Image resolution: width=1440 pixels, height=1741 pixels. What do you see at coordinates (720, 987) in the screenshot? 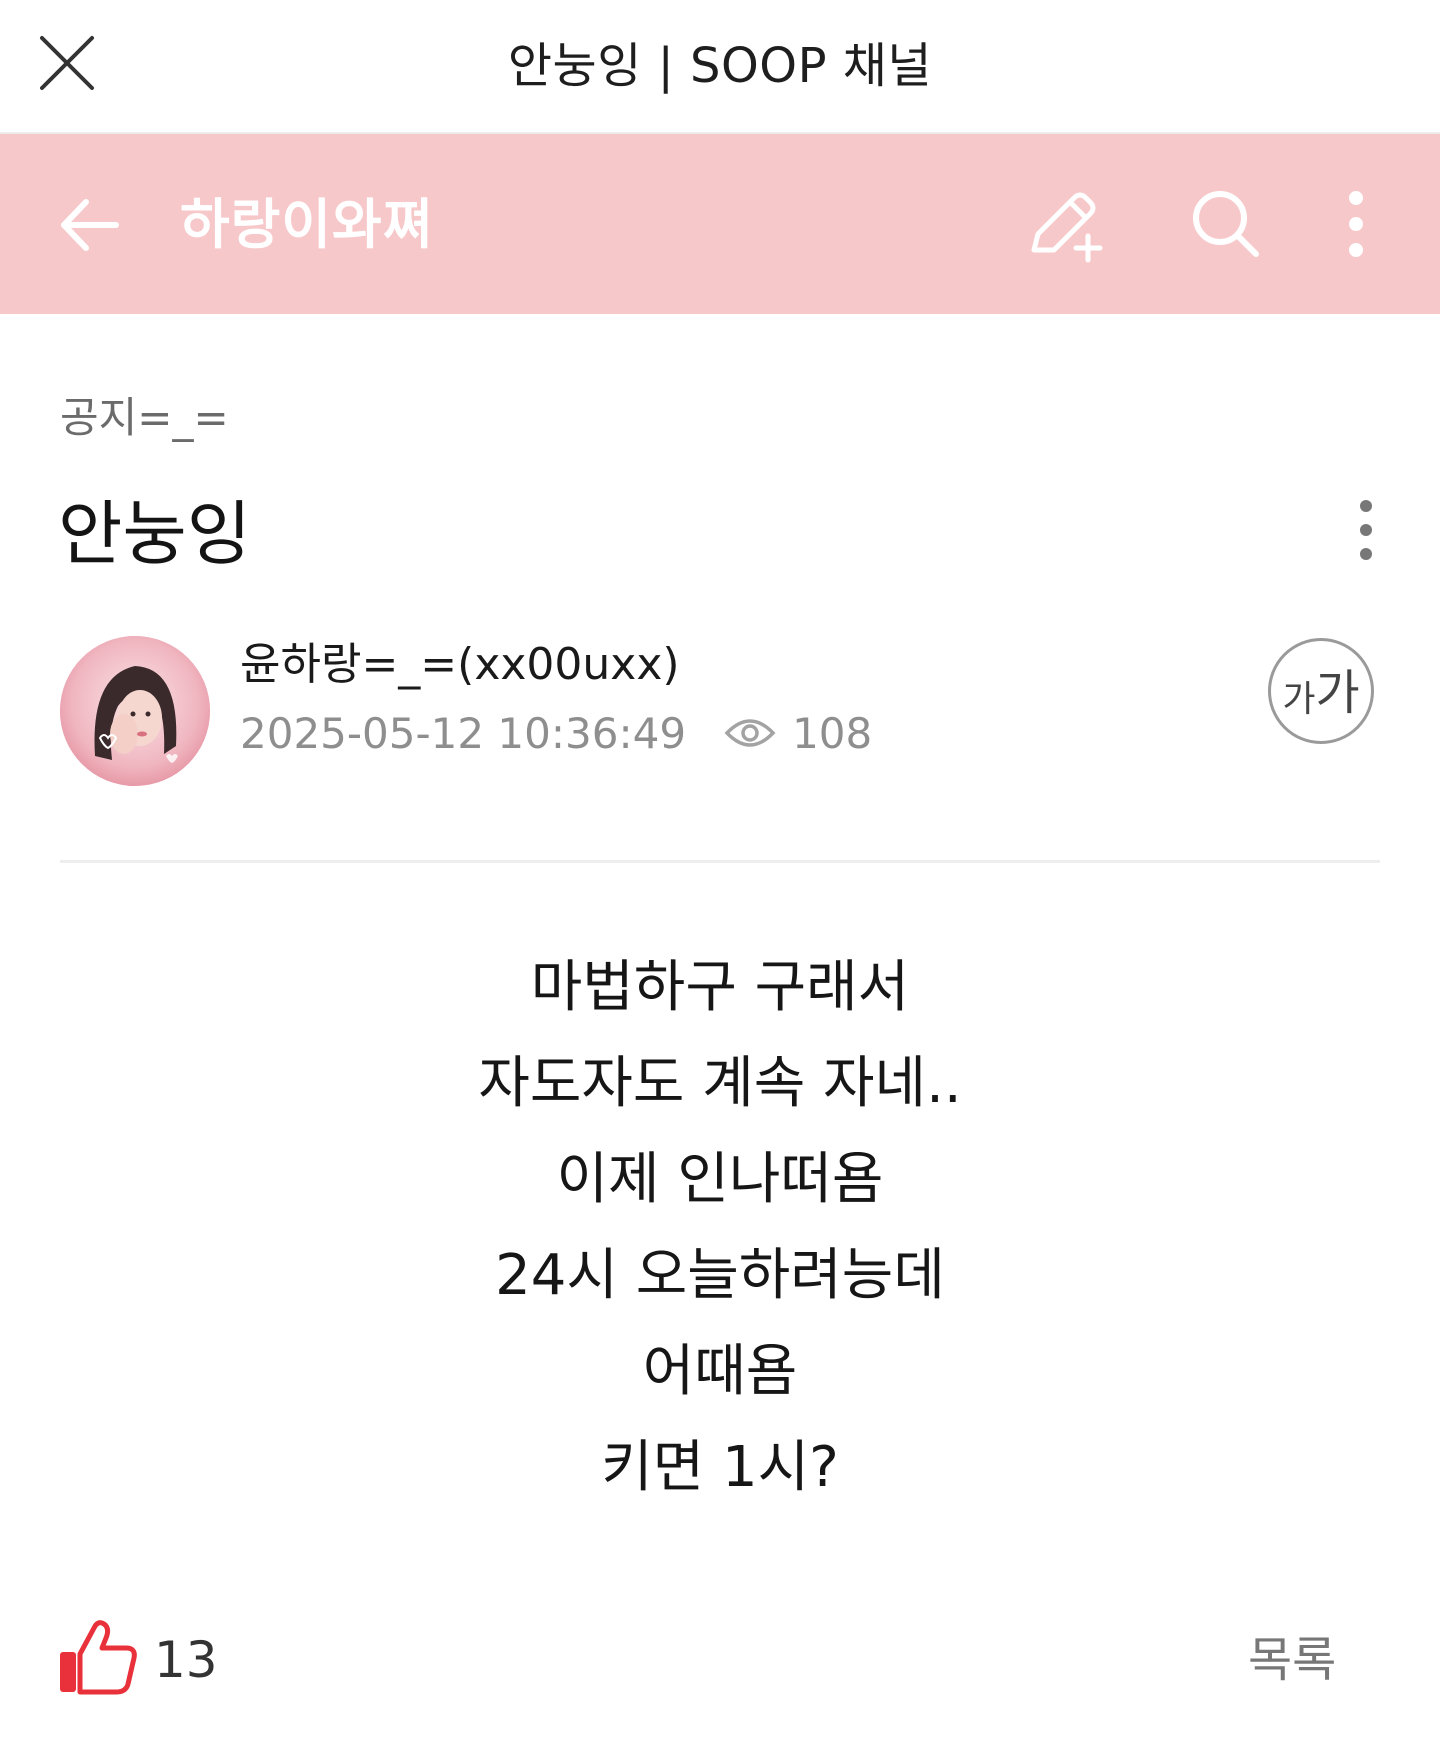
I see `post-body-line: 마법하구 구래서` at bounding box center [720, 987].